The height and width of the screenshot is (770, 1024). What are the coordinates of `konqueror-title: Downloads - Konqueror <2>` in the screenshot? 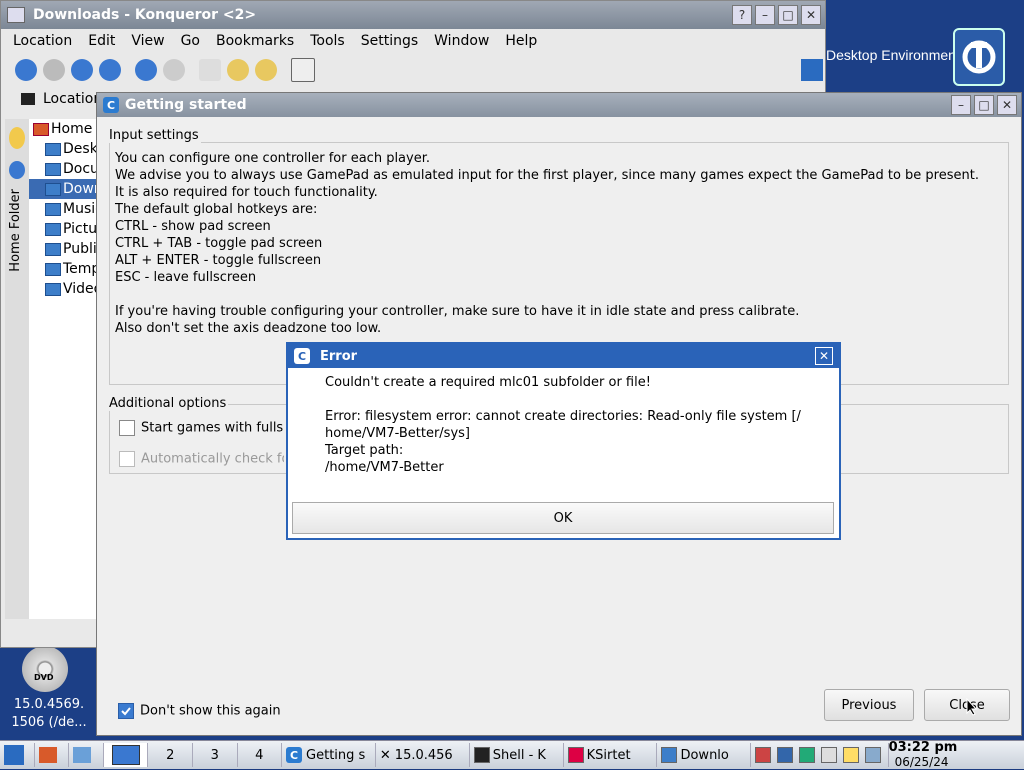 It's located at (145, 15).